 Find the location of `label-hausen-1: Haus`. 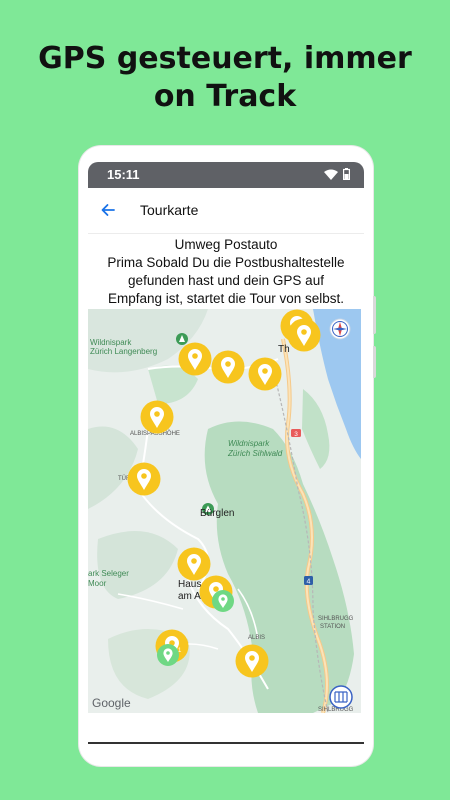

label-hausen-1: Haus is located at coordinates (189, 584).